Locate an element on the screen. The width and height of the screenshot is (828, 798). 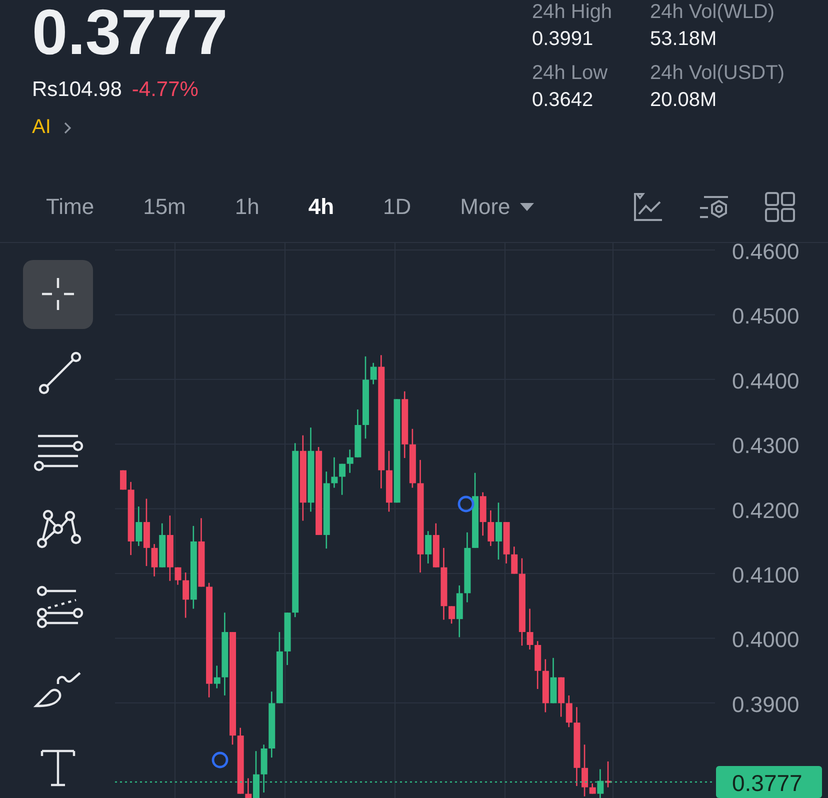
interval-tab: More is located at coordinates (497, 207).